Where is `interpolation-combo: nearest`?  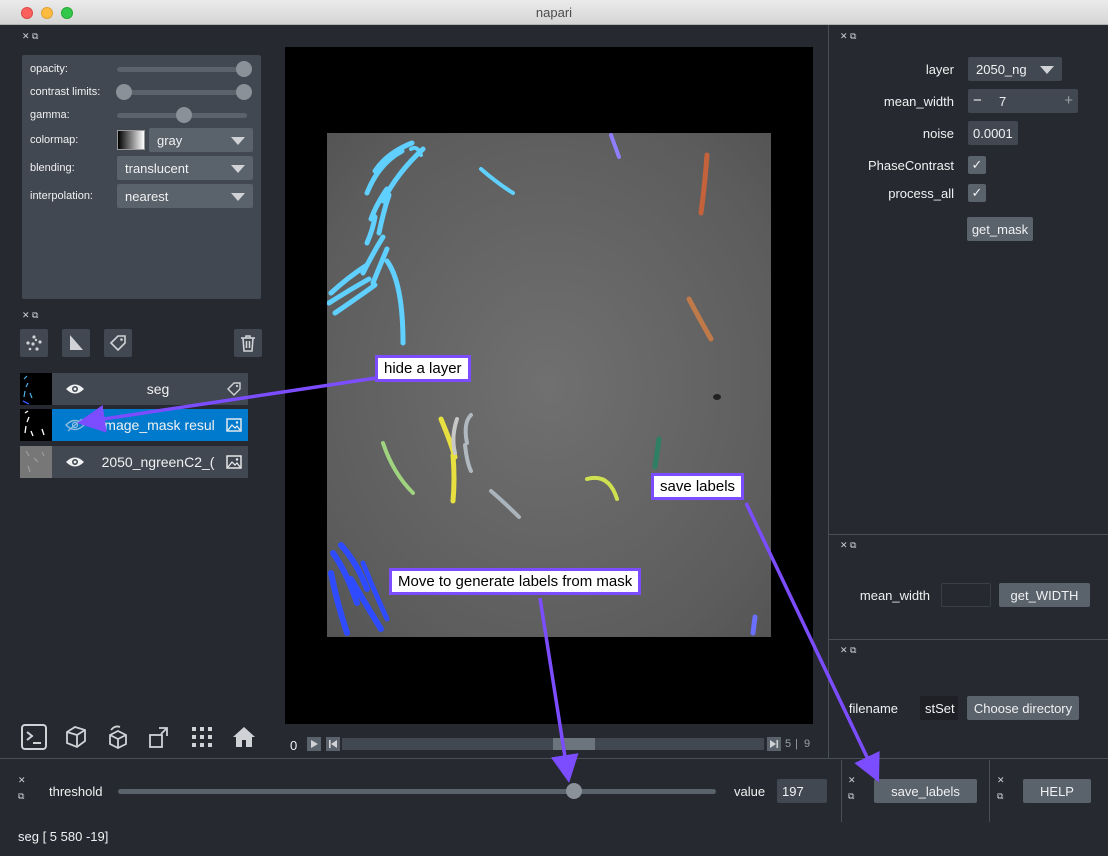
interpolation-combo: nearest is located at coordinates (185, 196).